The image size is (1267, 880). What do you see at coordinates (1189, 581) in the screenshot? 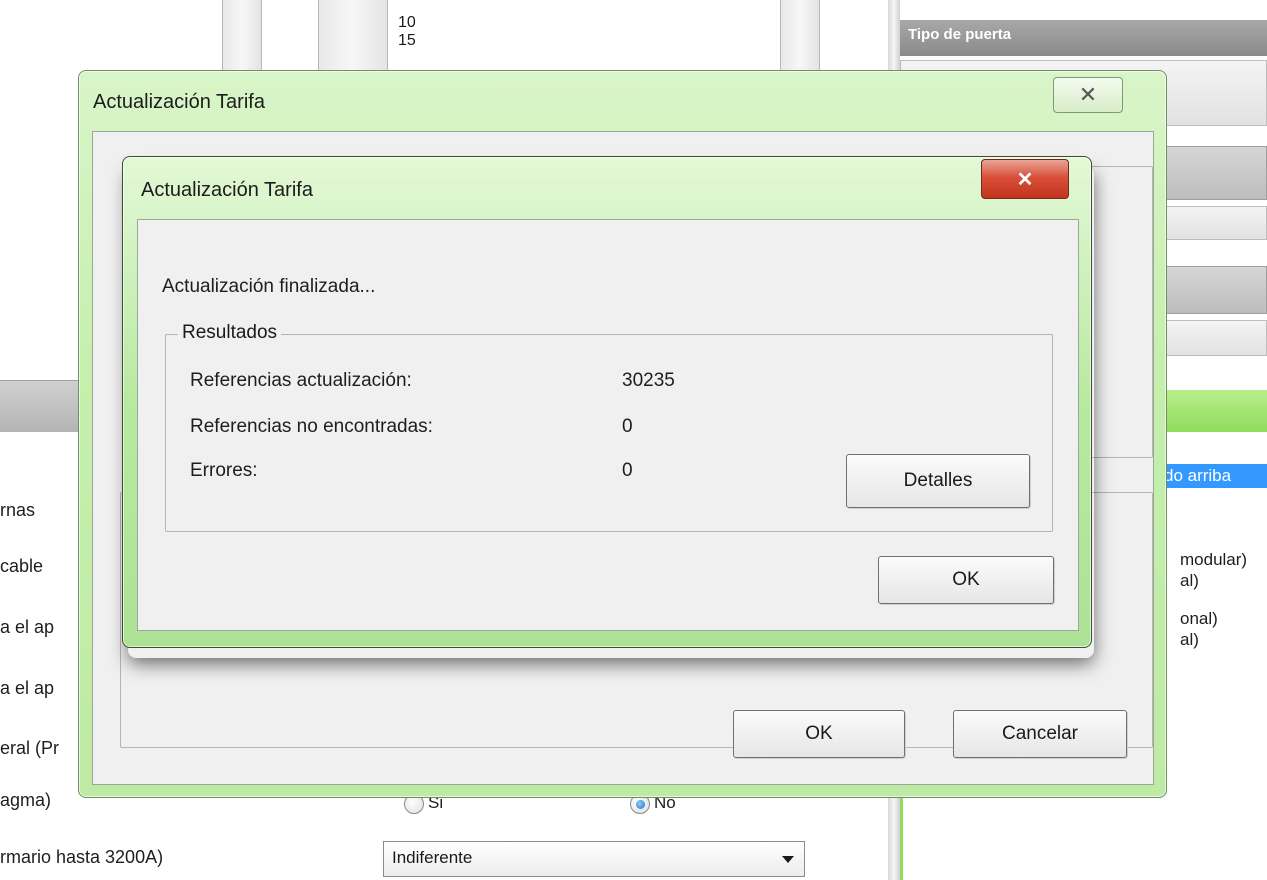
I see `right-option-2: al)` at bounding box center [1189, 581].